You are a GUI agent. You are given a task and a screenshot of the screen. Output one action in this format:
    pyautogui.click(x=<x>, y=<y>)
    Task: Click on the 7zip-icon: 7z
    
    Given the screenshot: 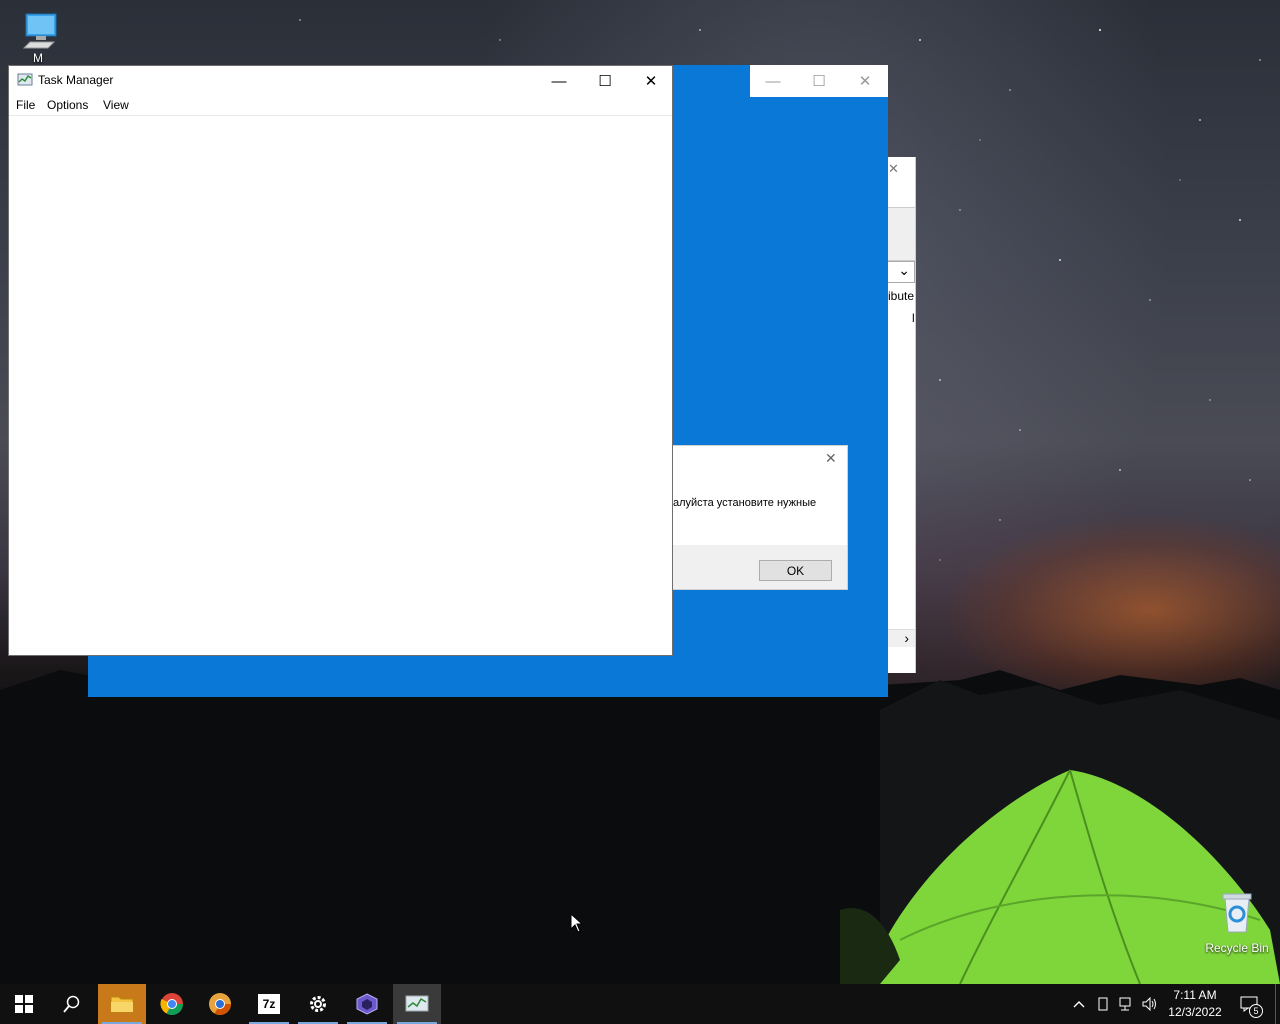 What is the action you would take?
    pyautogui.click(x=269, y=1004)
    